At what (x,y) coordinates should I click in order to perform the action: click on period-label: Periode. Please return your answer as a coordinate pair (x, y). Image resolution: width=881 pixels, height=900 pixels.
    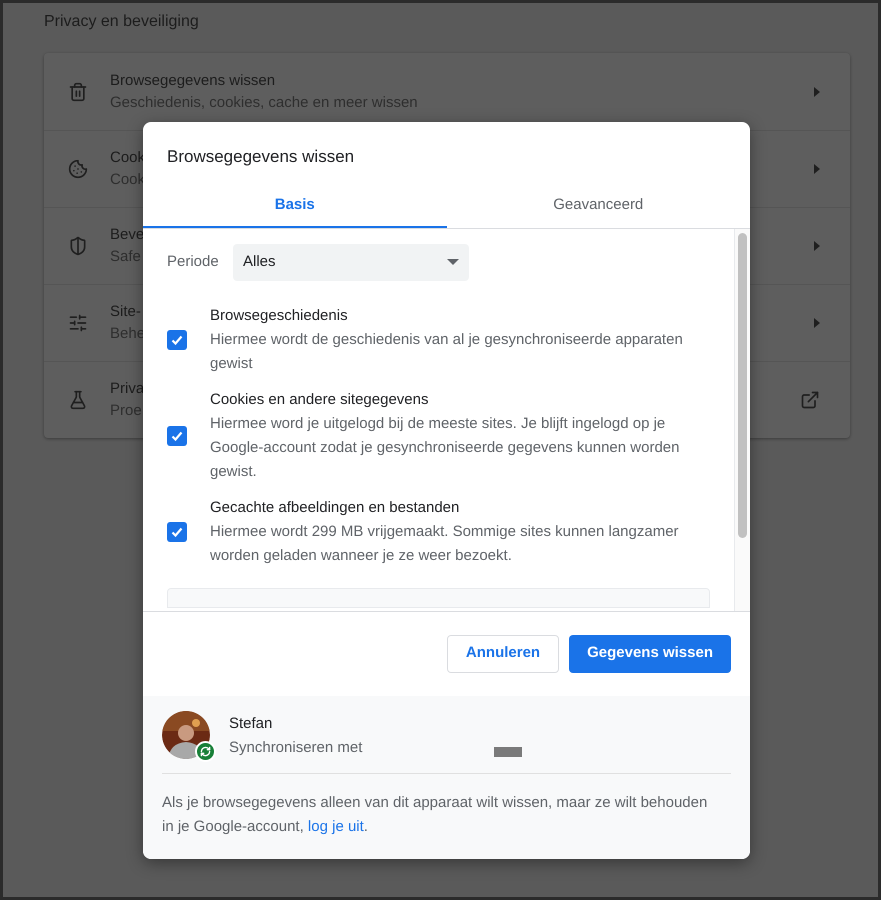
    Looking at the image, I should click on (193, 262).